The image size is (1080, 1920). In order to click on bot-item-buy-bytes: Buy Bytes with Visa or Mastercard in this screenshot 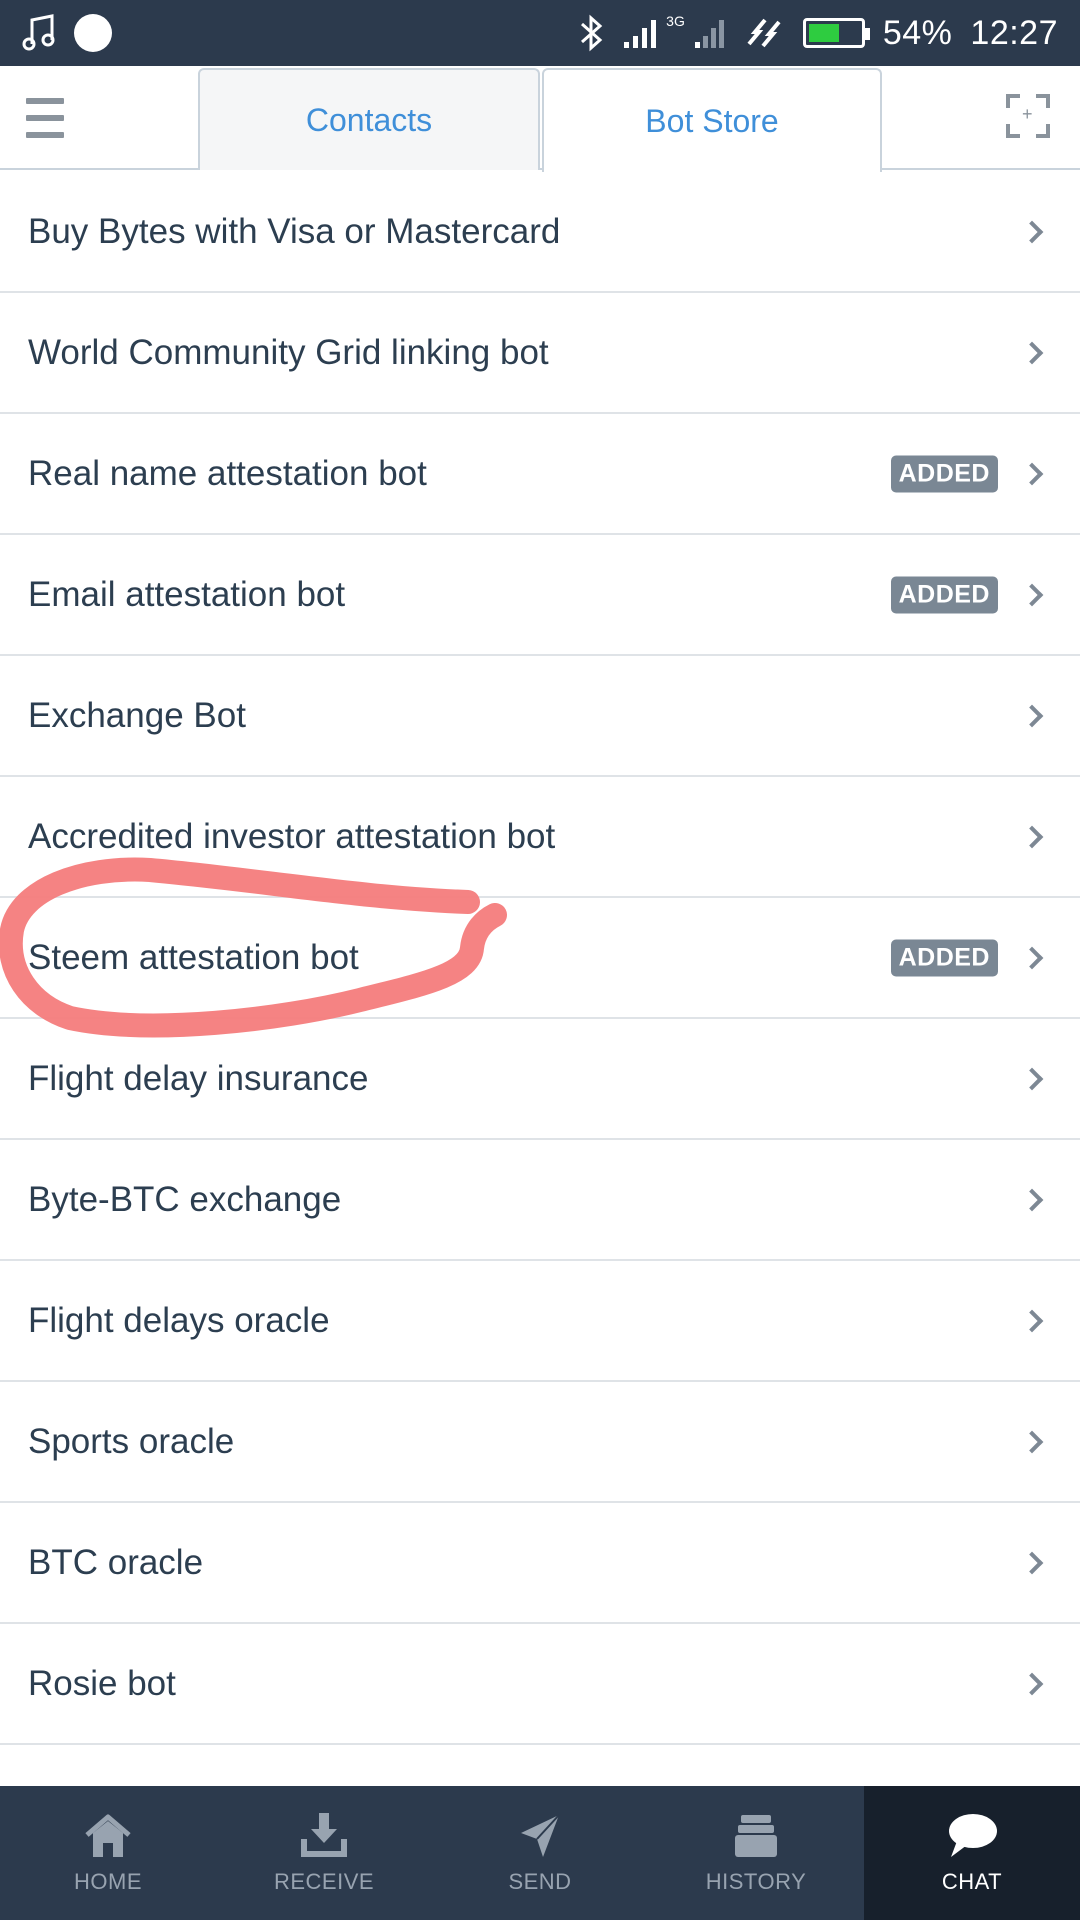, I will do `click(540, 232)`.